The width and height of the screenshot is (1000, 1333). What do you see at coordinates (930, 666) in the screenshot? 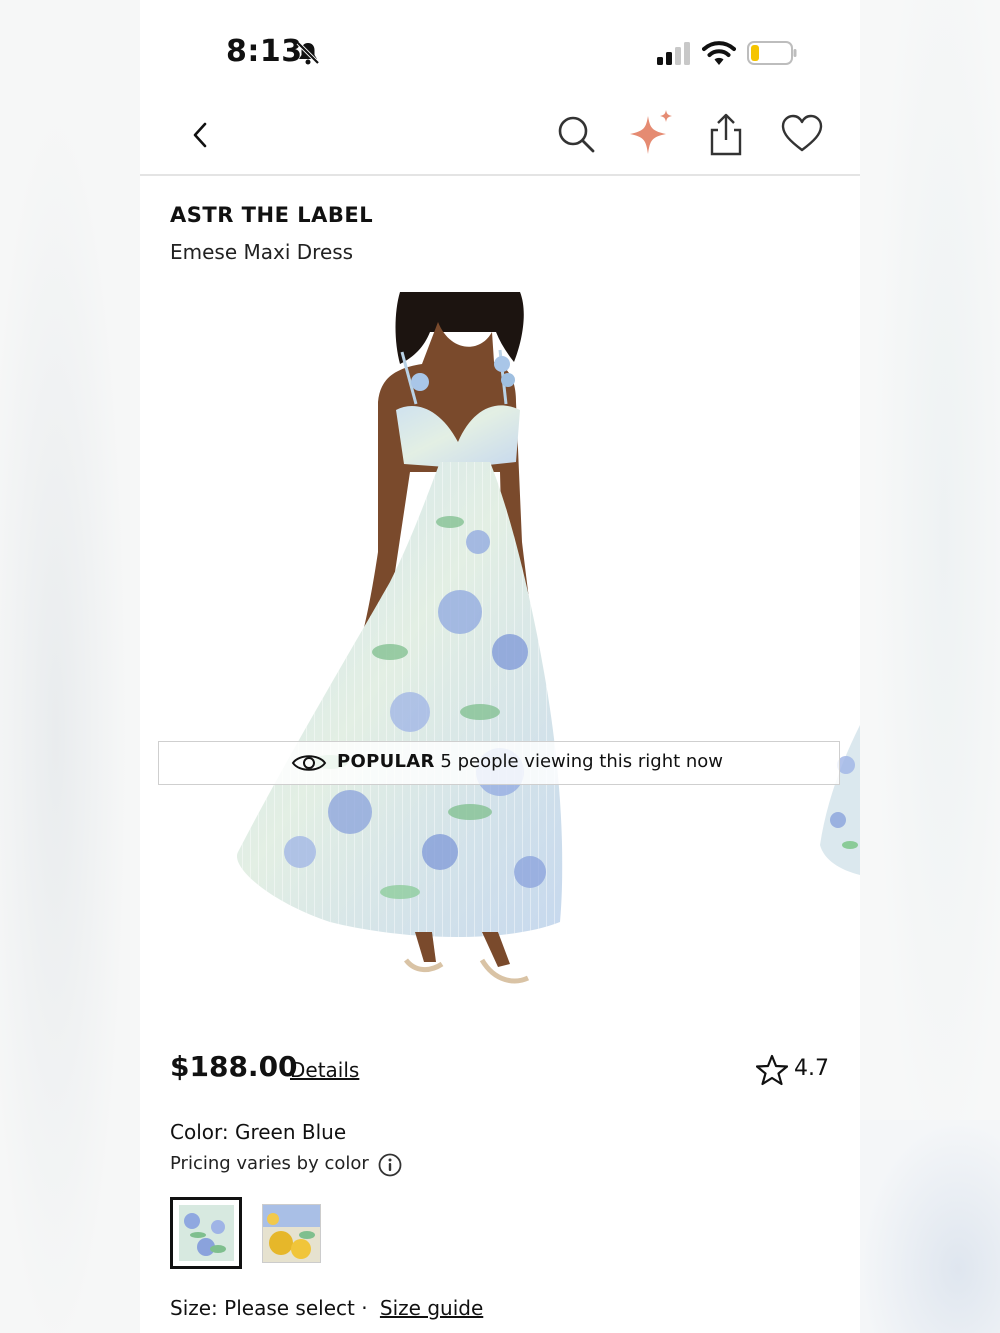
I see `background-right` at bounding box center [930, 666].